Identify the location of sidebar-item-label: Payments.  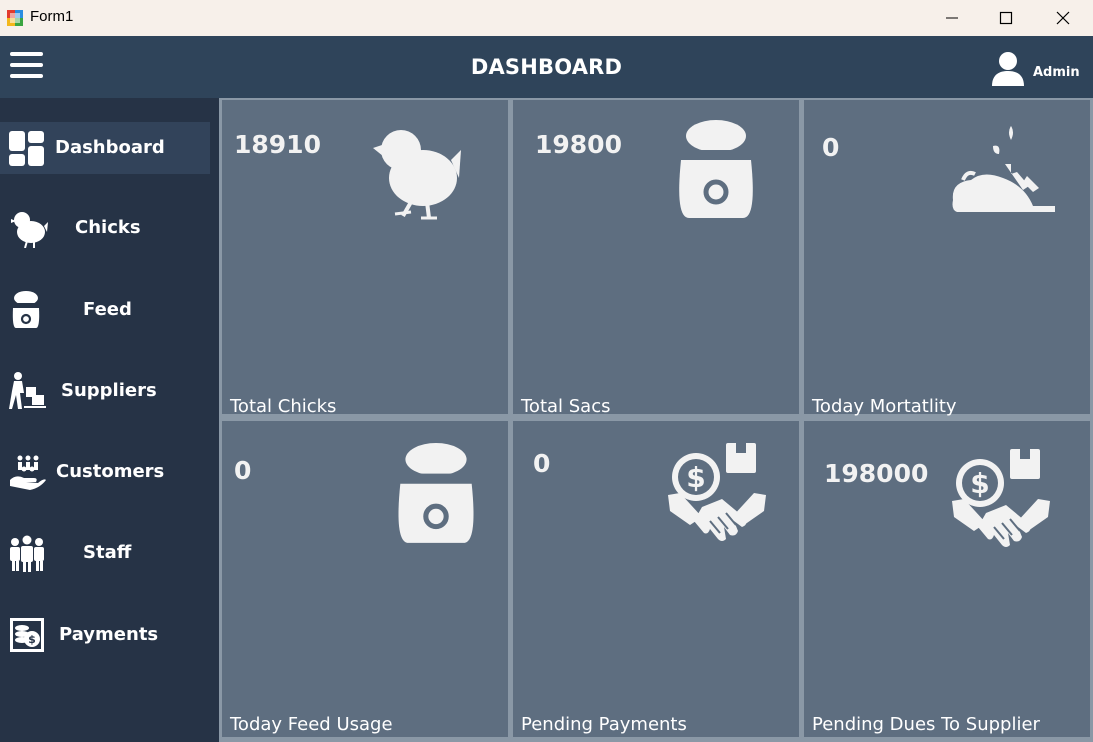
(109, 634).